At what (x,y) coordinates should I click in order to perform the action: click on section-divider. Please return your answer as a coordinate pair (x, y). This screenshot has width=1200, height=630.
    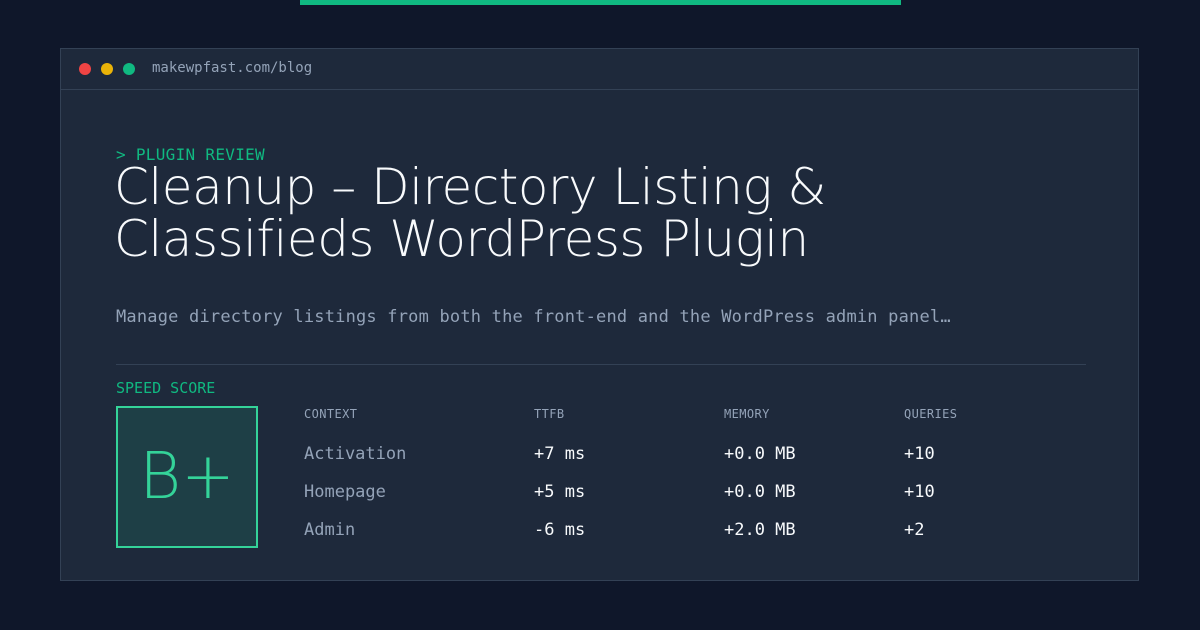
    Looking at the image, I should click on (601, 364).